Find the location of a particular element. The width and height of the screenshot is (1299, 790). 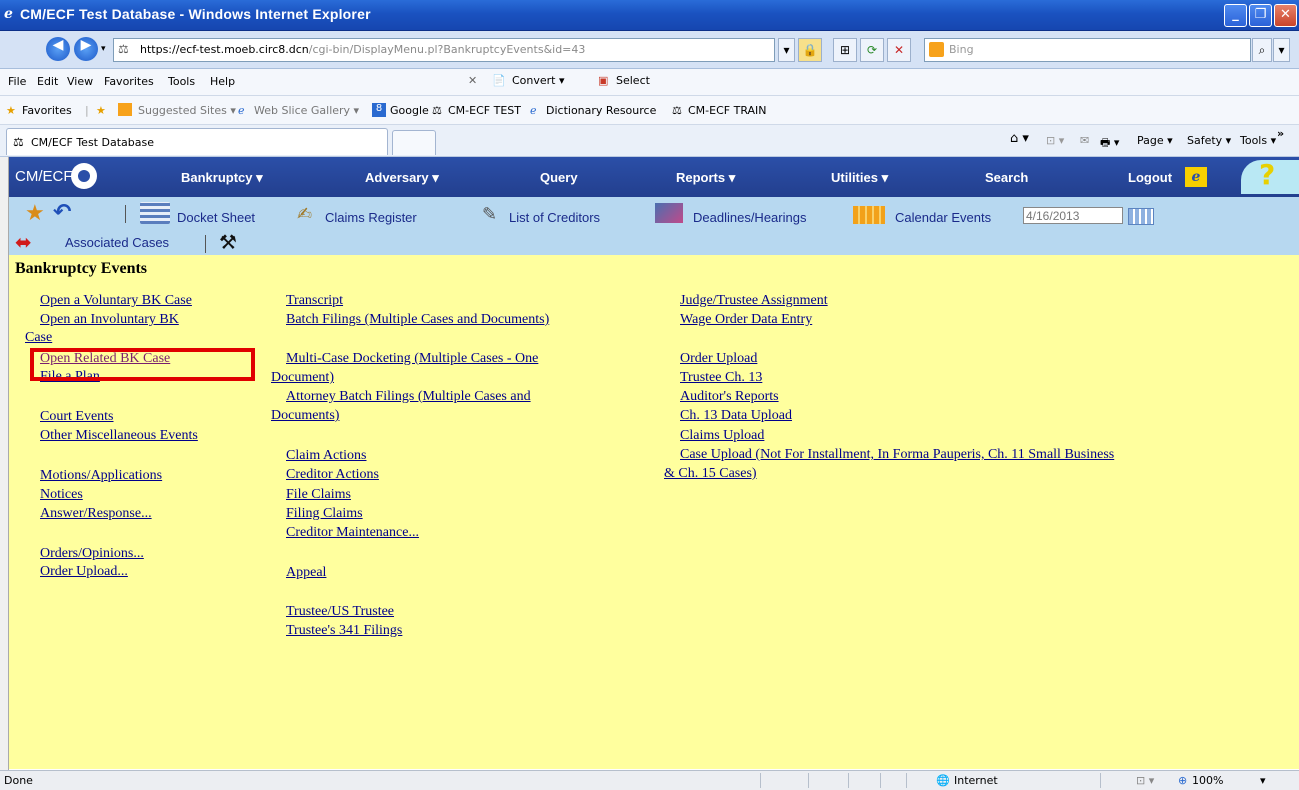

search-options-icon: ▾ is located at coordinates (1281, 50).